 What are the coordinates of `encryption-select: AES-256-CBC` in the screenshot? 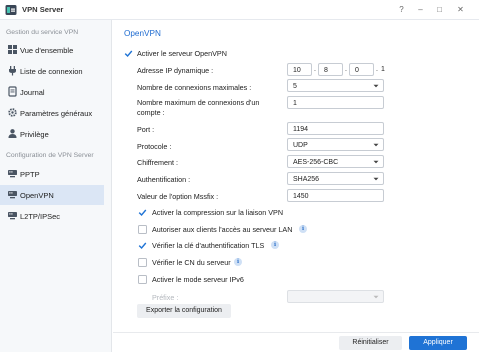 It's located at (335, 161).